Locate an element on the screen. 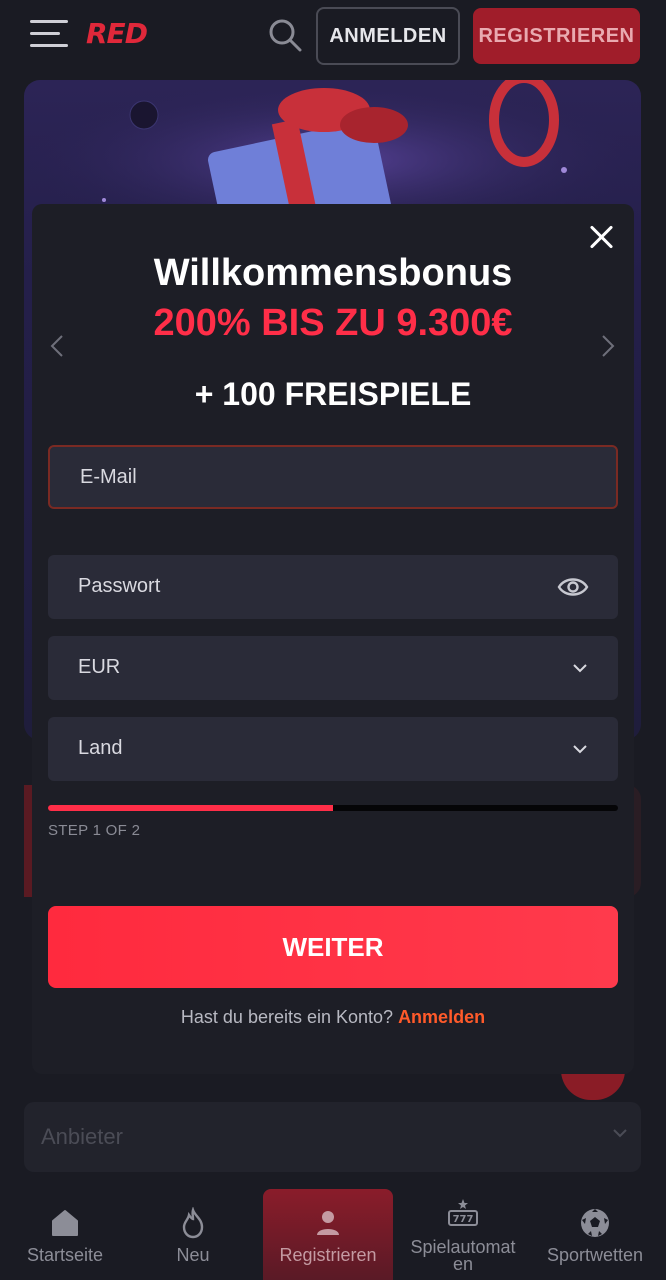  login-prompt: Hast du bereits ein Konto? Anmelden is located at coordinates (333, 1017).